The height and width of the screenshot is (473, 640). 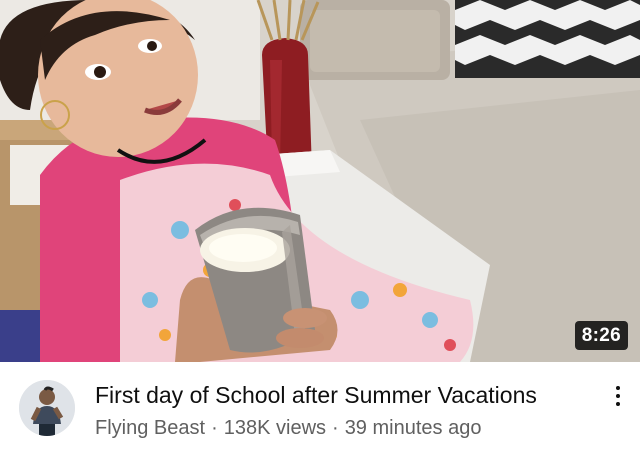 I want to click on video-subline: Flying Beast · 138K views · 39 minutes ago, so click(x=340, y=428).